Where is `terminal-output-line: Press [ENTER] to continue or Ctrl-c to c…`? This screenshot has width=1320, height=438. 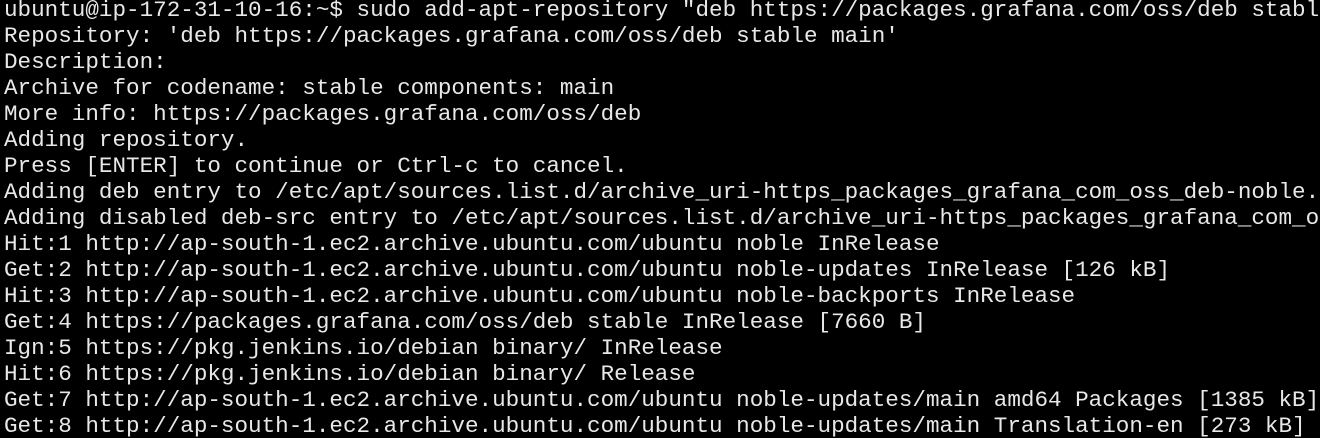
terminal-output-line: Press [ENTER] to continue or Ctrl-c to c… is located at coordinates (316, 166).